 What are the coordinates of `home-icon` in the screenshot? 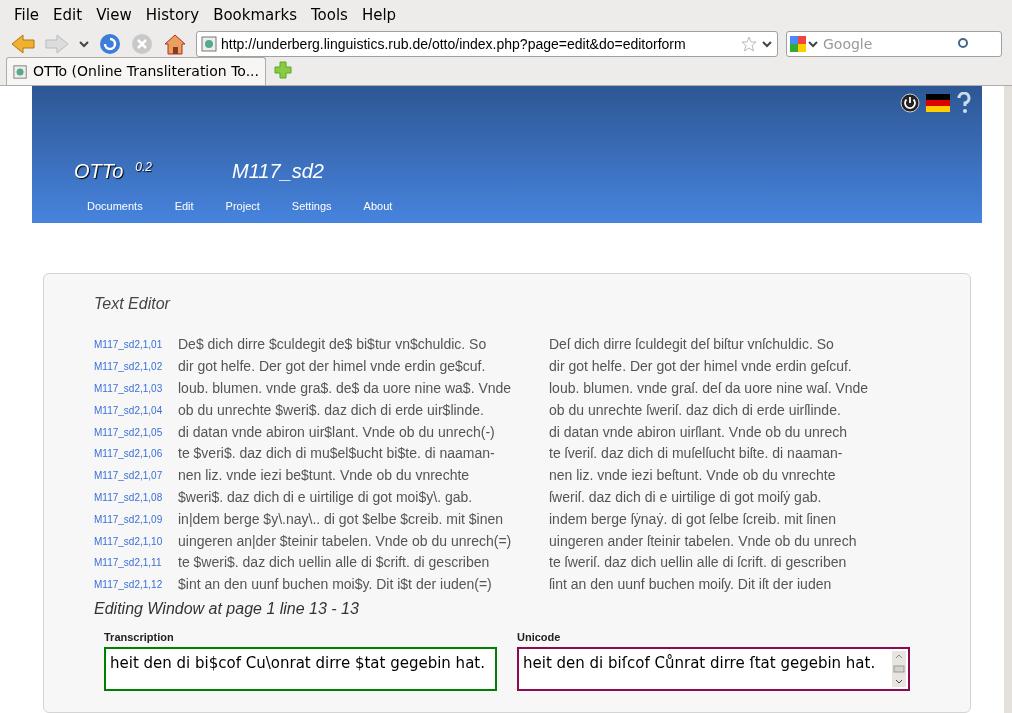 It's located at (175, 44).